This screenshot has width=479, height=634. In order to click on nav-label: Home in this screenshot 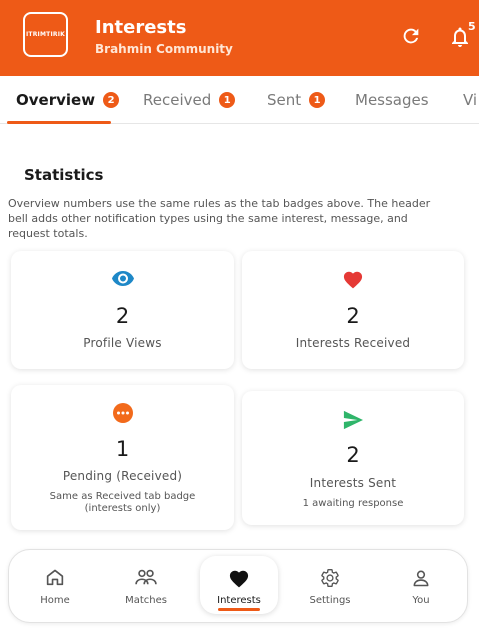, I will do `click(55, 600)`.